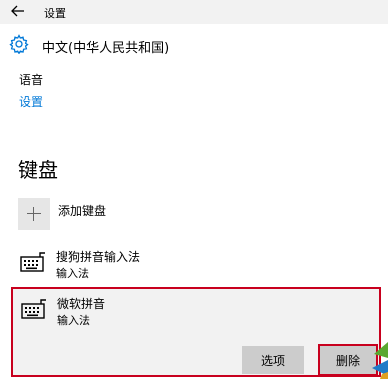  What do you see at coordinates (138, 215) in the screenshot?
I see `add-keyboard-button: 添加键盘` at bounding box center [138, 215].